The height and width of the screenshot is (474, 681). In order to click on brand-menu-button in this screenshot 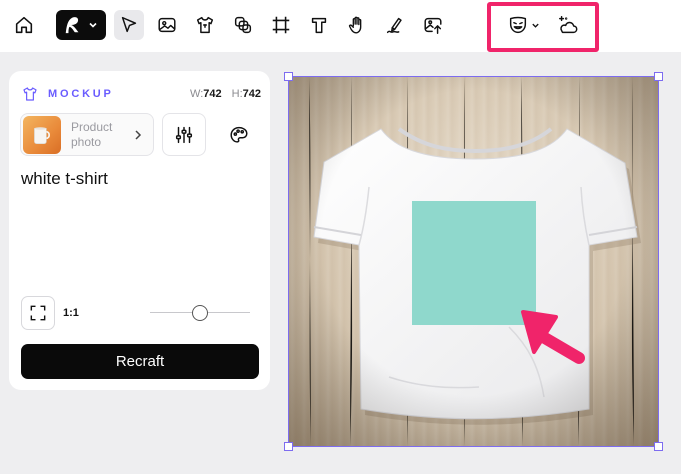, I will do `click(81, 25)`.